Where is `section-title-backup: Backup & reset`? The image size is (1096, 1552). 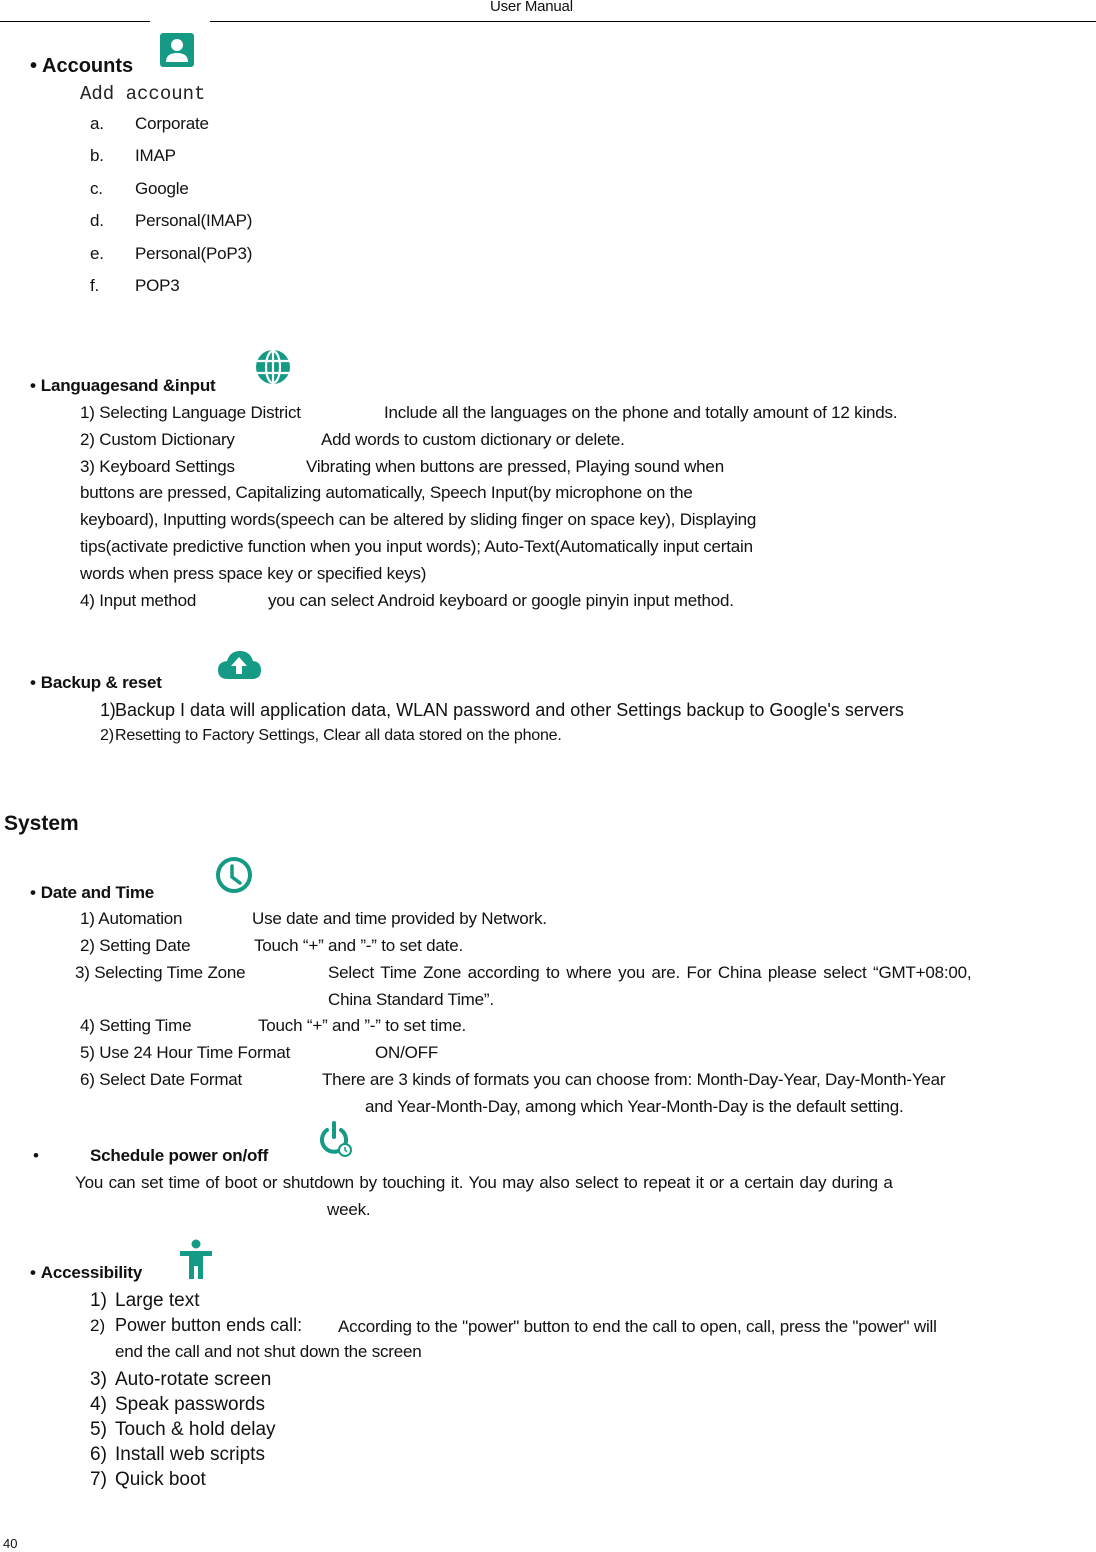 section-title-backup: Backup & reset is located at coordinates (96, 683).